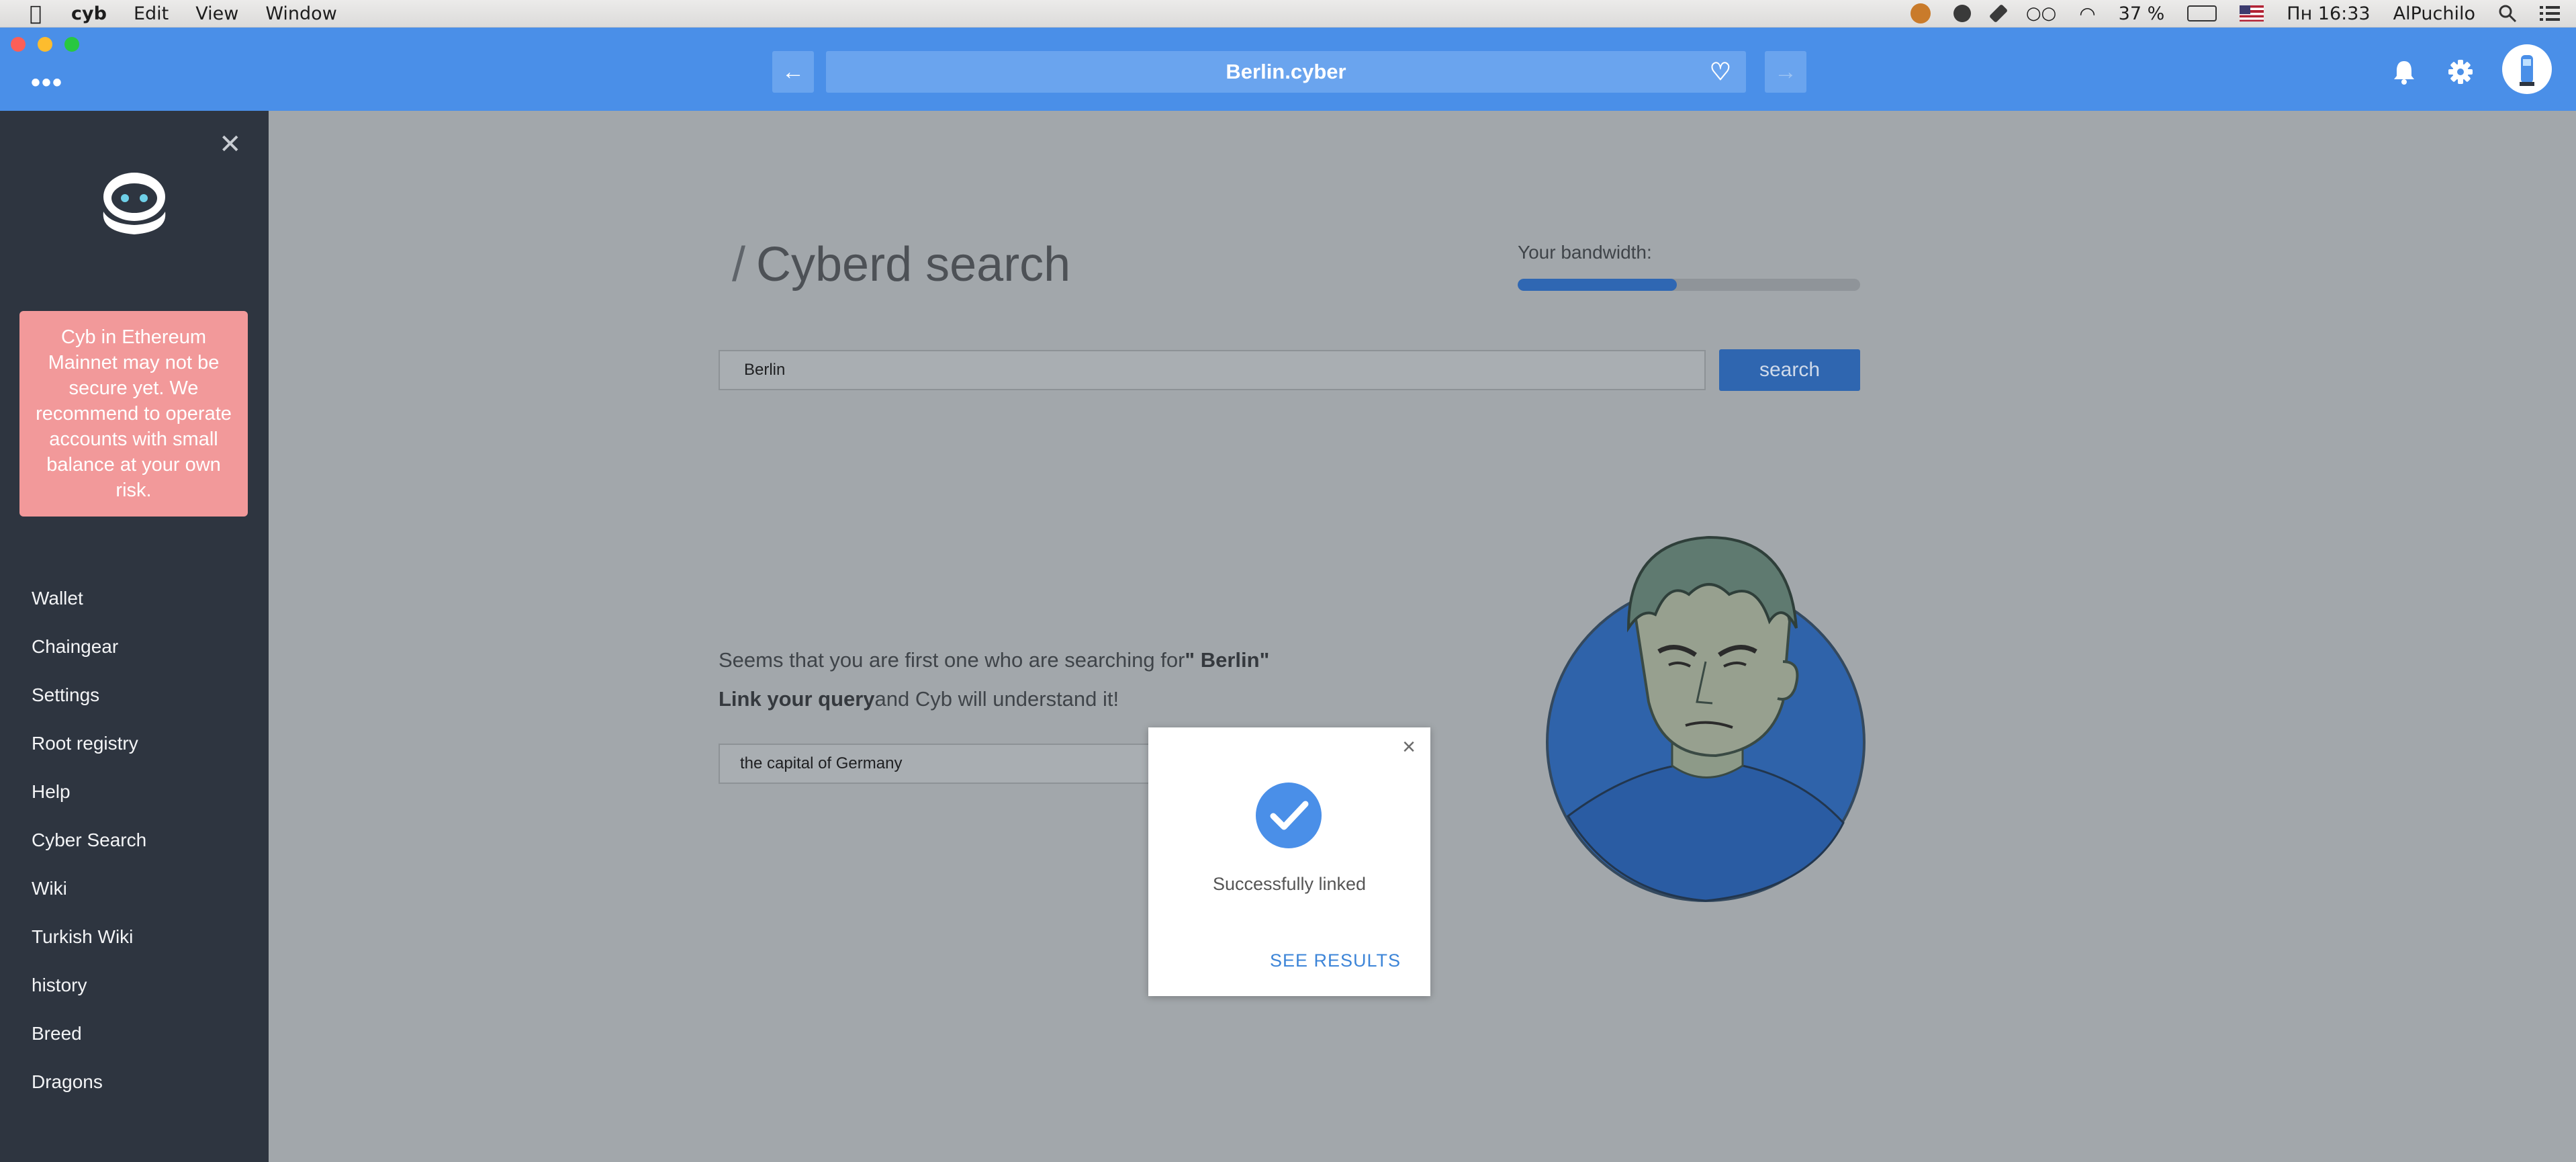  I want to click on heart-icon: ♡, so click(1720, 72).